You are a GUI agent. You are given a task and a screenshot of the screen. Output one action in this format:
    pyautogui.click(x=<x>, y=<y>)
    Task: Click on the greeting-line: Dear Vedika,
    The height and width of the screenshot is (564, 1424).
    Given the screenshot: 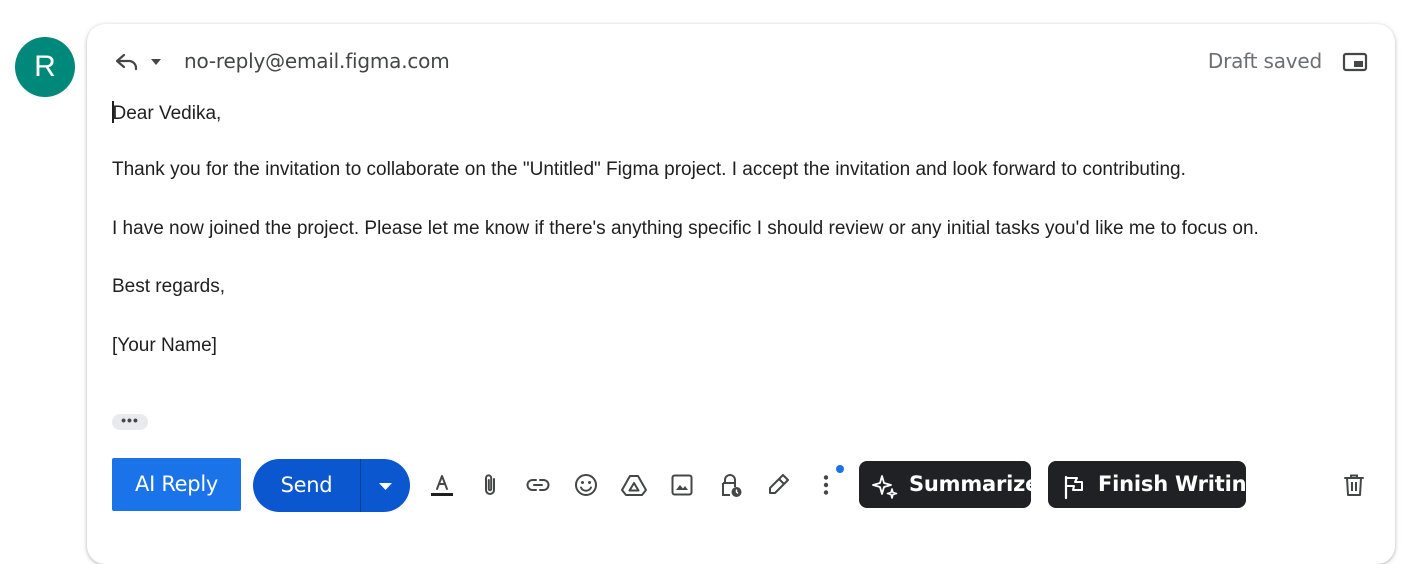 What is the action you would take?
    pyautogui.click(x=166, y=113)
    